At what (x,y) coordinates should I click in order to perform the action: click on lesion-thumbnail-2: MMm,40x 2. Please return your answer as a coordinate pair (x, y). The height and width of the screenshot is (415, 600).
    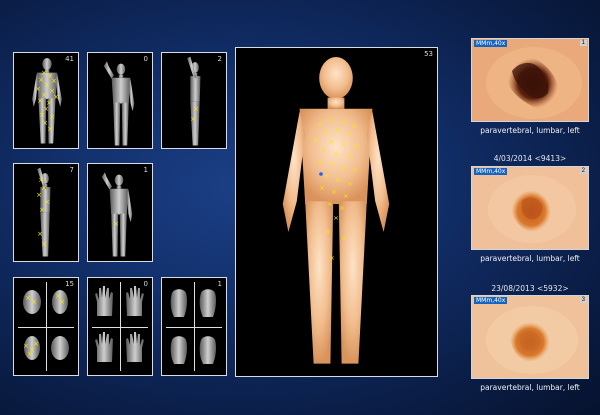
    Looking at the image, I should click on (530, 208).